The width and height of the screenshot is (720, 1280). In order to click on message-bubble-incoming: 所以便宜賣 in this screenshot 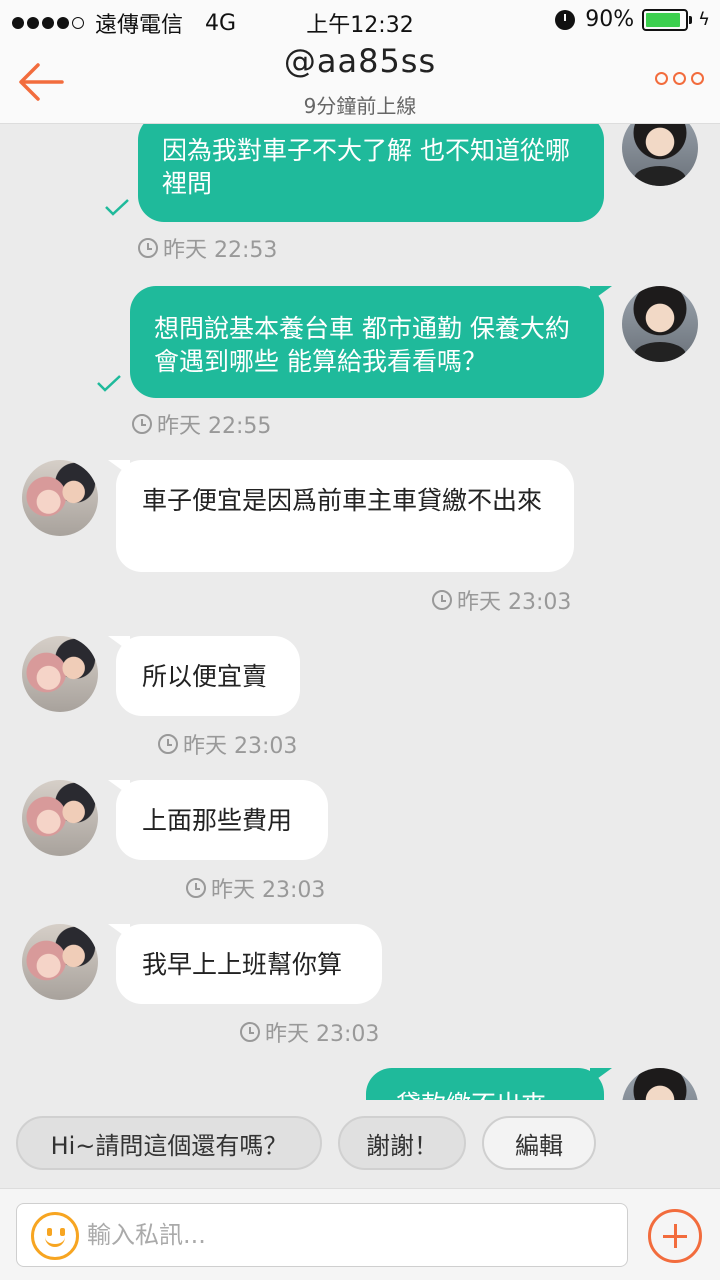, I will do `click(204, 676)`.